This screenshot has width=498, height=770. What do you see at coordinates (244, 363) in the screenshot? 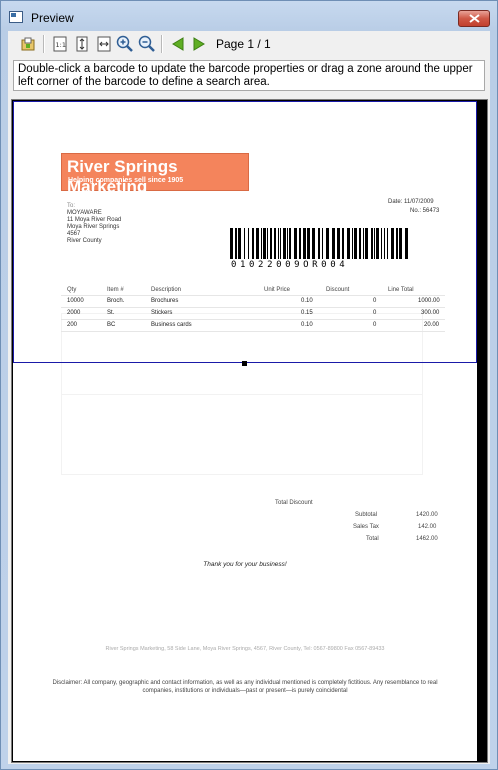
I see `zone-resize-handle` at bounding box center [244, 363].